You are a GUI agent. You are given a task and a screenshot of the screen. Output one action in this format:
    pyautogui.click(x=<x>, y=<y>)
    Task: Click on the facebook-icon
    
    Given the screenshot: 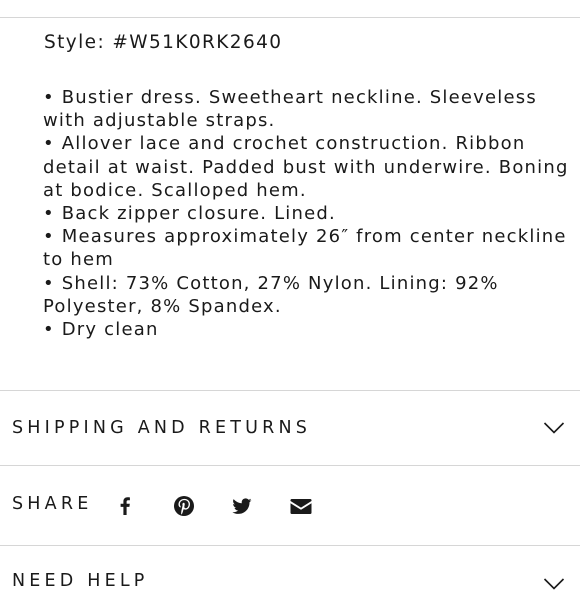 What is the action you would take?
    pyautogui.click(x=125, y=506)
    